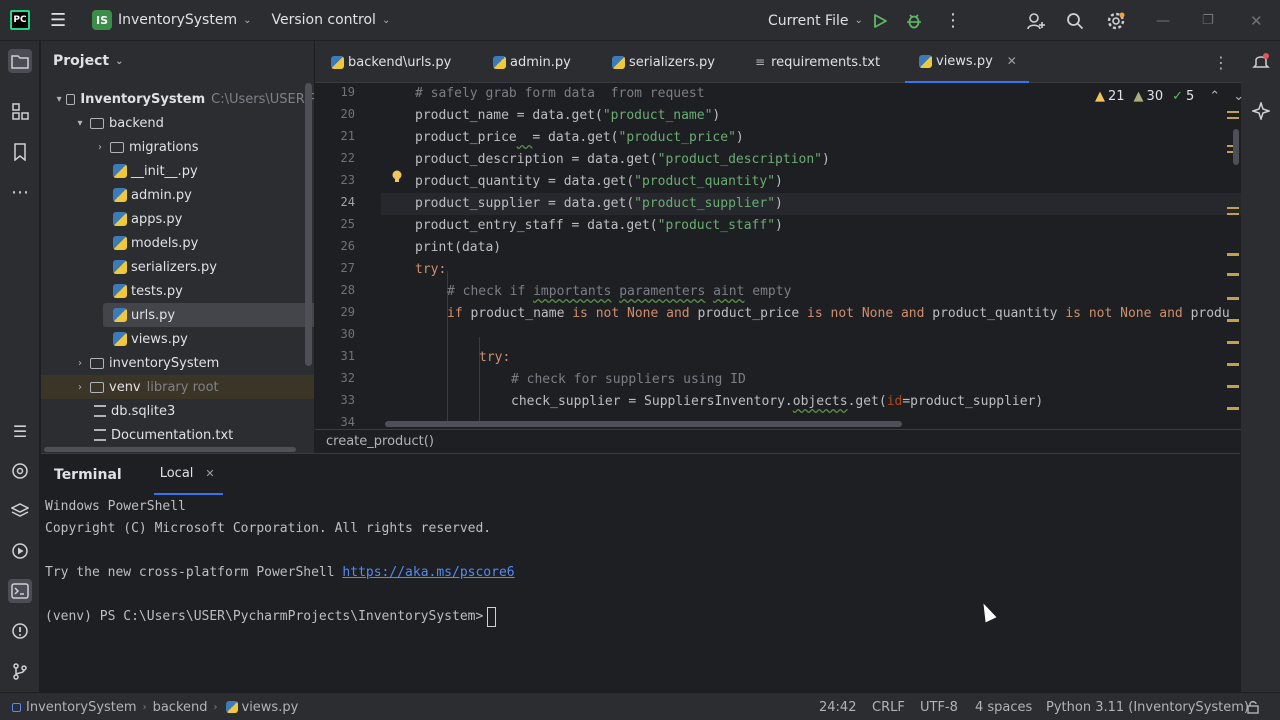  I want to click on project-tool-icon, so click(20, 61).